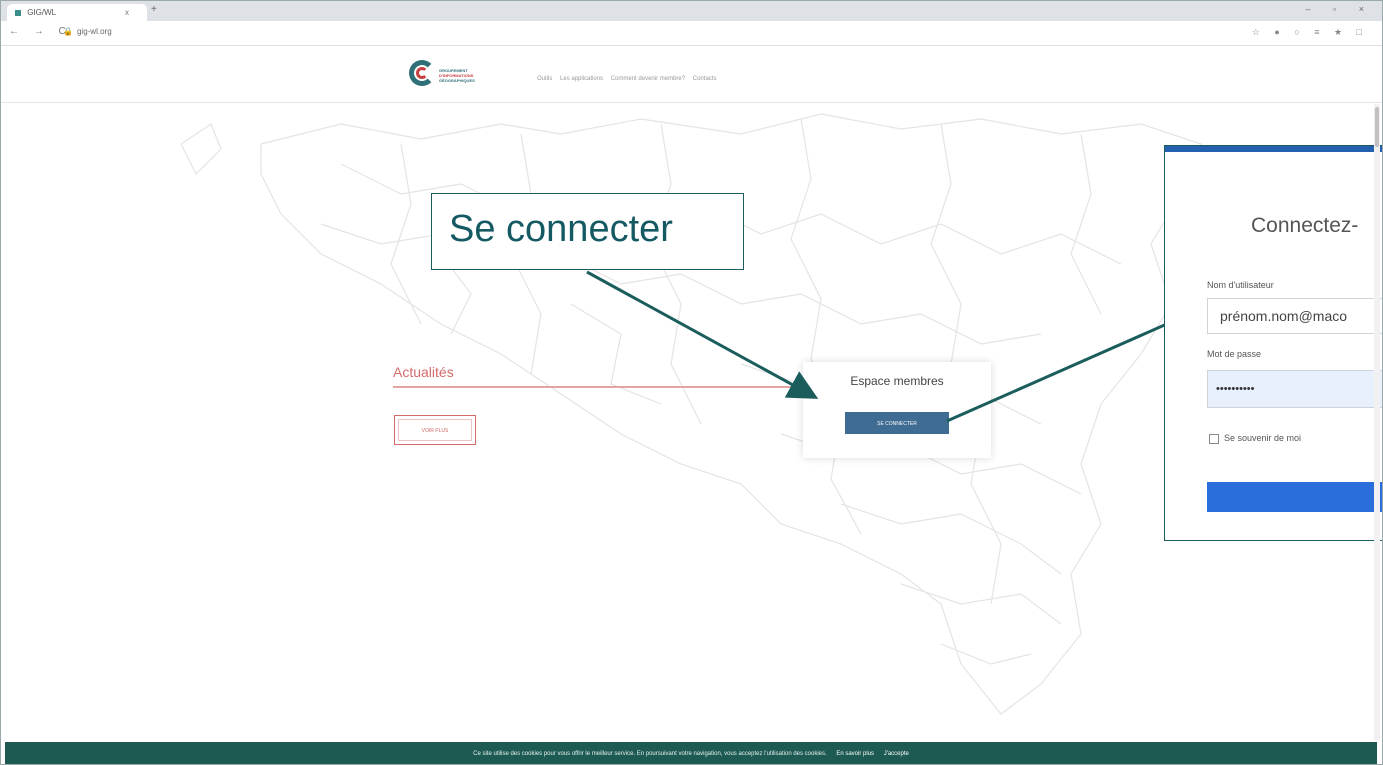 The width and height of the screenshot is (1383, 765). Describe the element at coordinates (1294, 497) in the screenshot. I see `login-submit-button` at that location.